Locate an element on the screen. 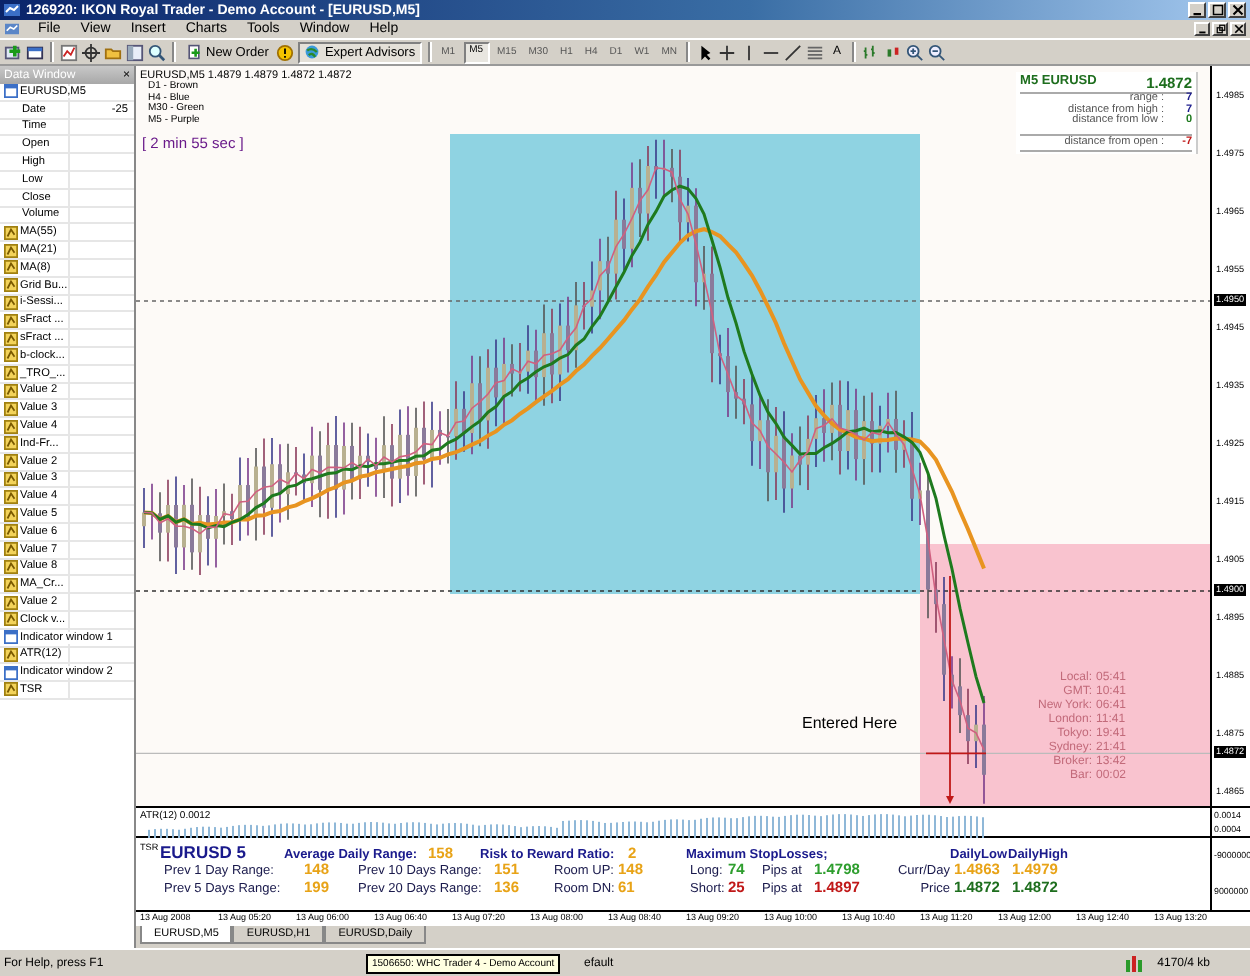 The height and width of the screenshot is (976, 1250). trend-line-icon is located at coordinates (793, 52).